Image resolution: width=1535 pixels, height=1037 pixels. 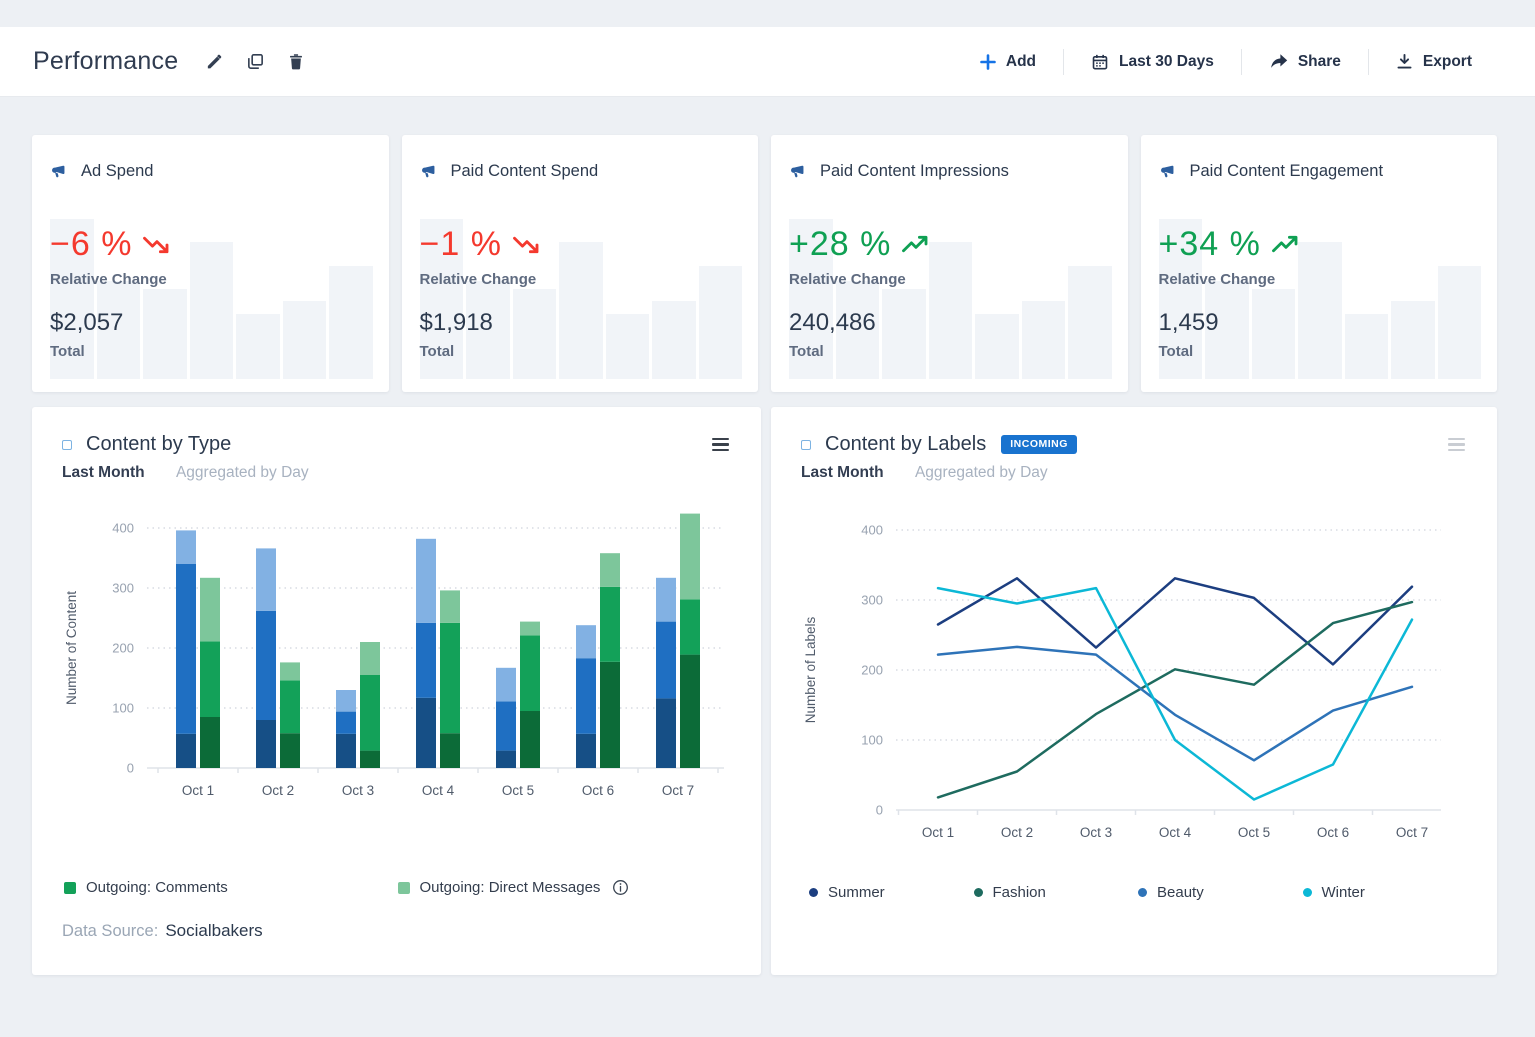 I want to click on legend-item-summer: Summer, so click(x=891, y=892).